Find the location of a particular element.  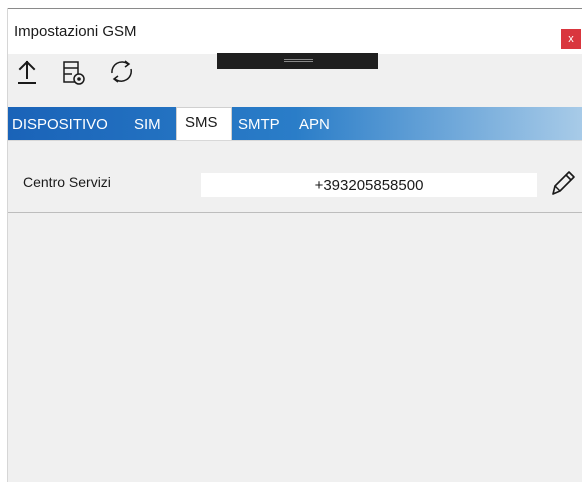

close-icon: x is located at coordinates (571, 39).